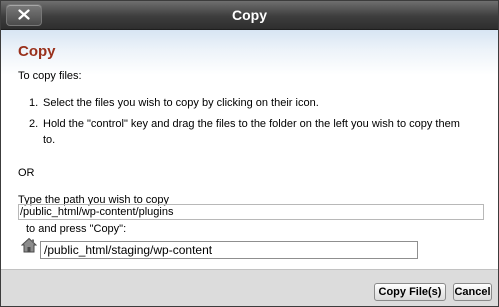  I want to click on intro-text: To copy files:, so click(50, 76).